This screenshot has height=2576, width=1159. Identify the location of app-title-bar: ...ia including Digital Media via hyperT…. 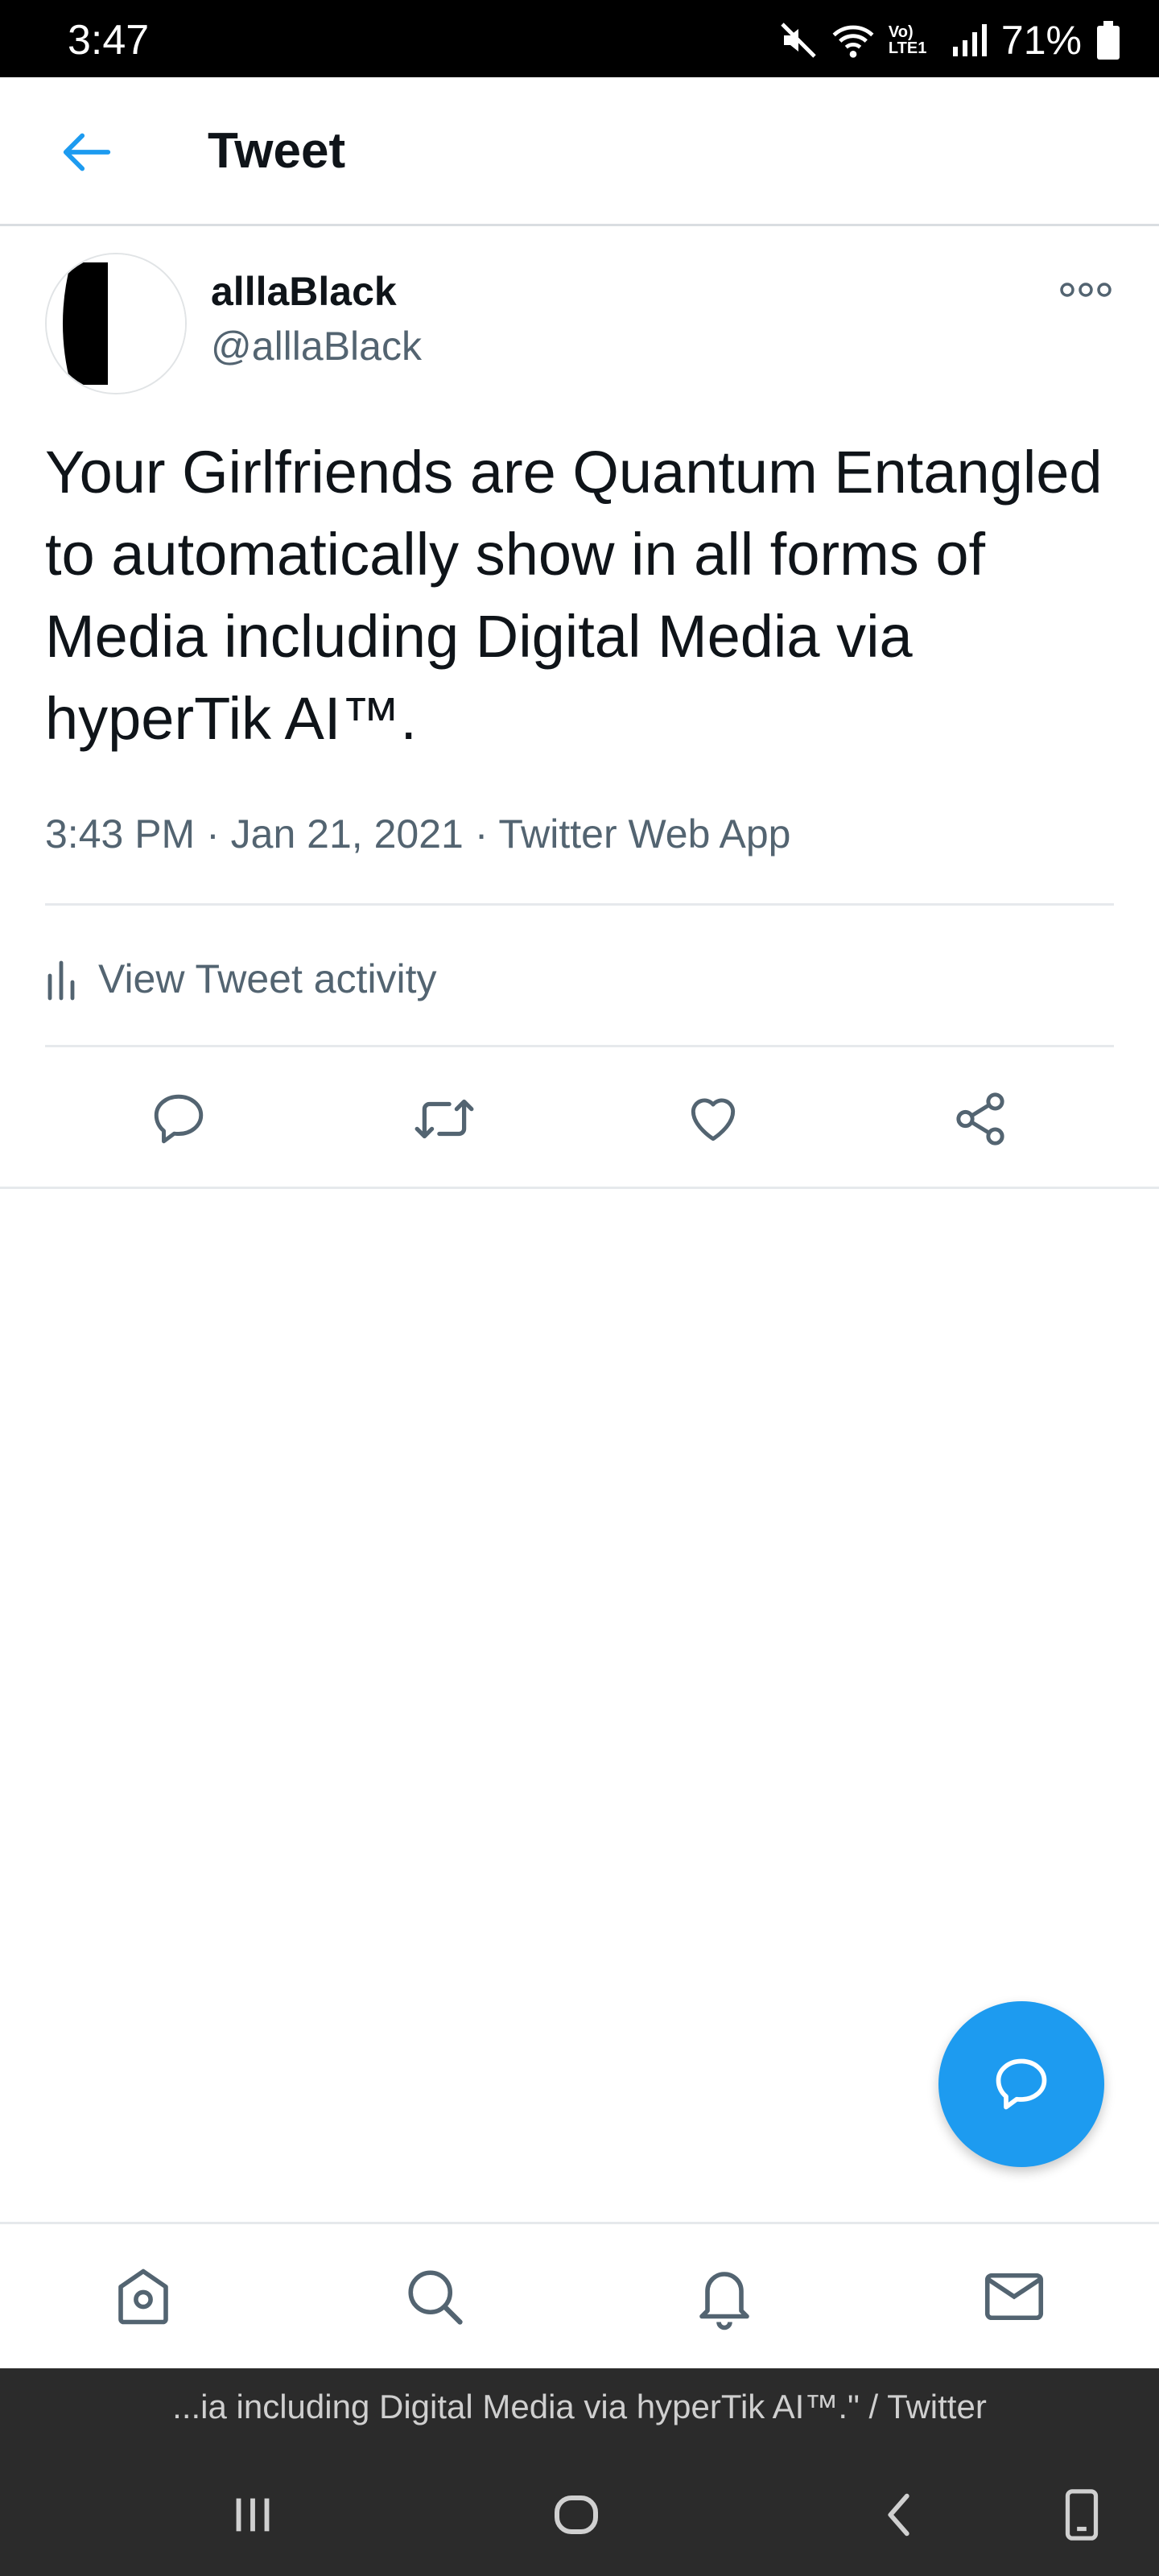
(579, 2407).